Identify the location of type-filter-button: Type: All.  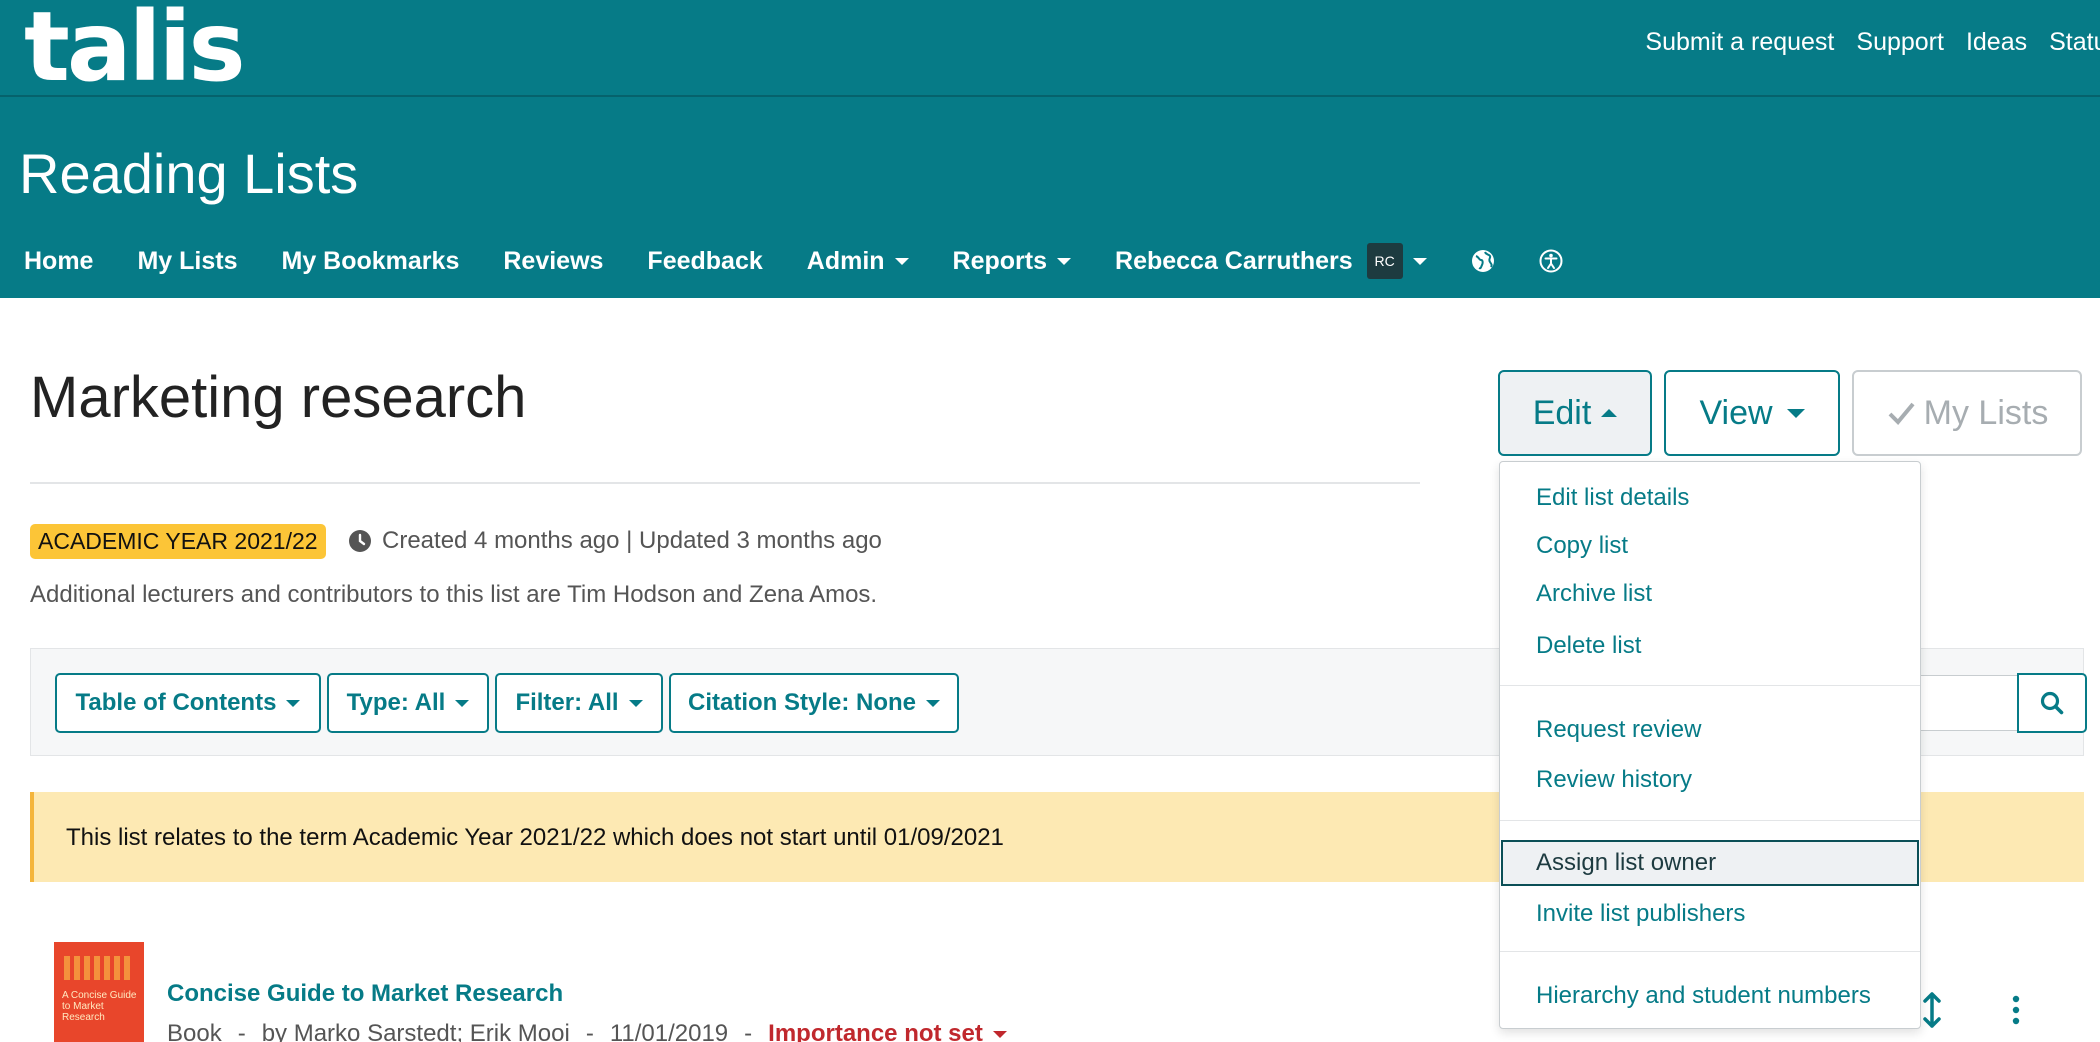
(408, 703).